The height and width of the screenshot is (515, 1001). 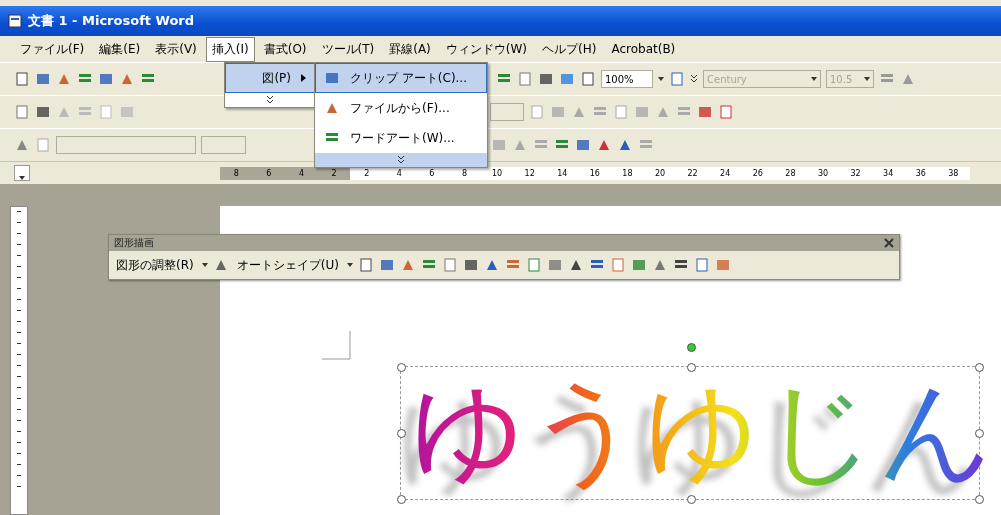 I want to click on menu-item: ファイル(F), so click(x=52, y=49).